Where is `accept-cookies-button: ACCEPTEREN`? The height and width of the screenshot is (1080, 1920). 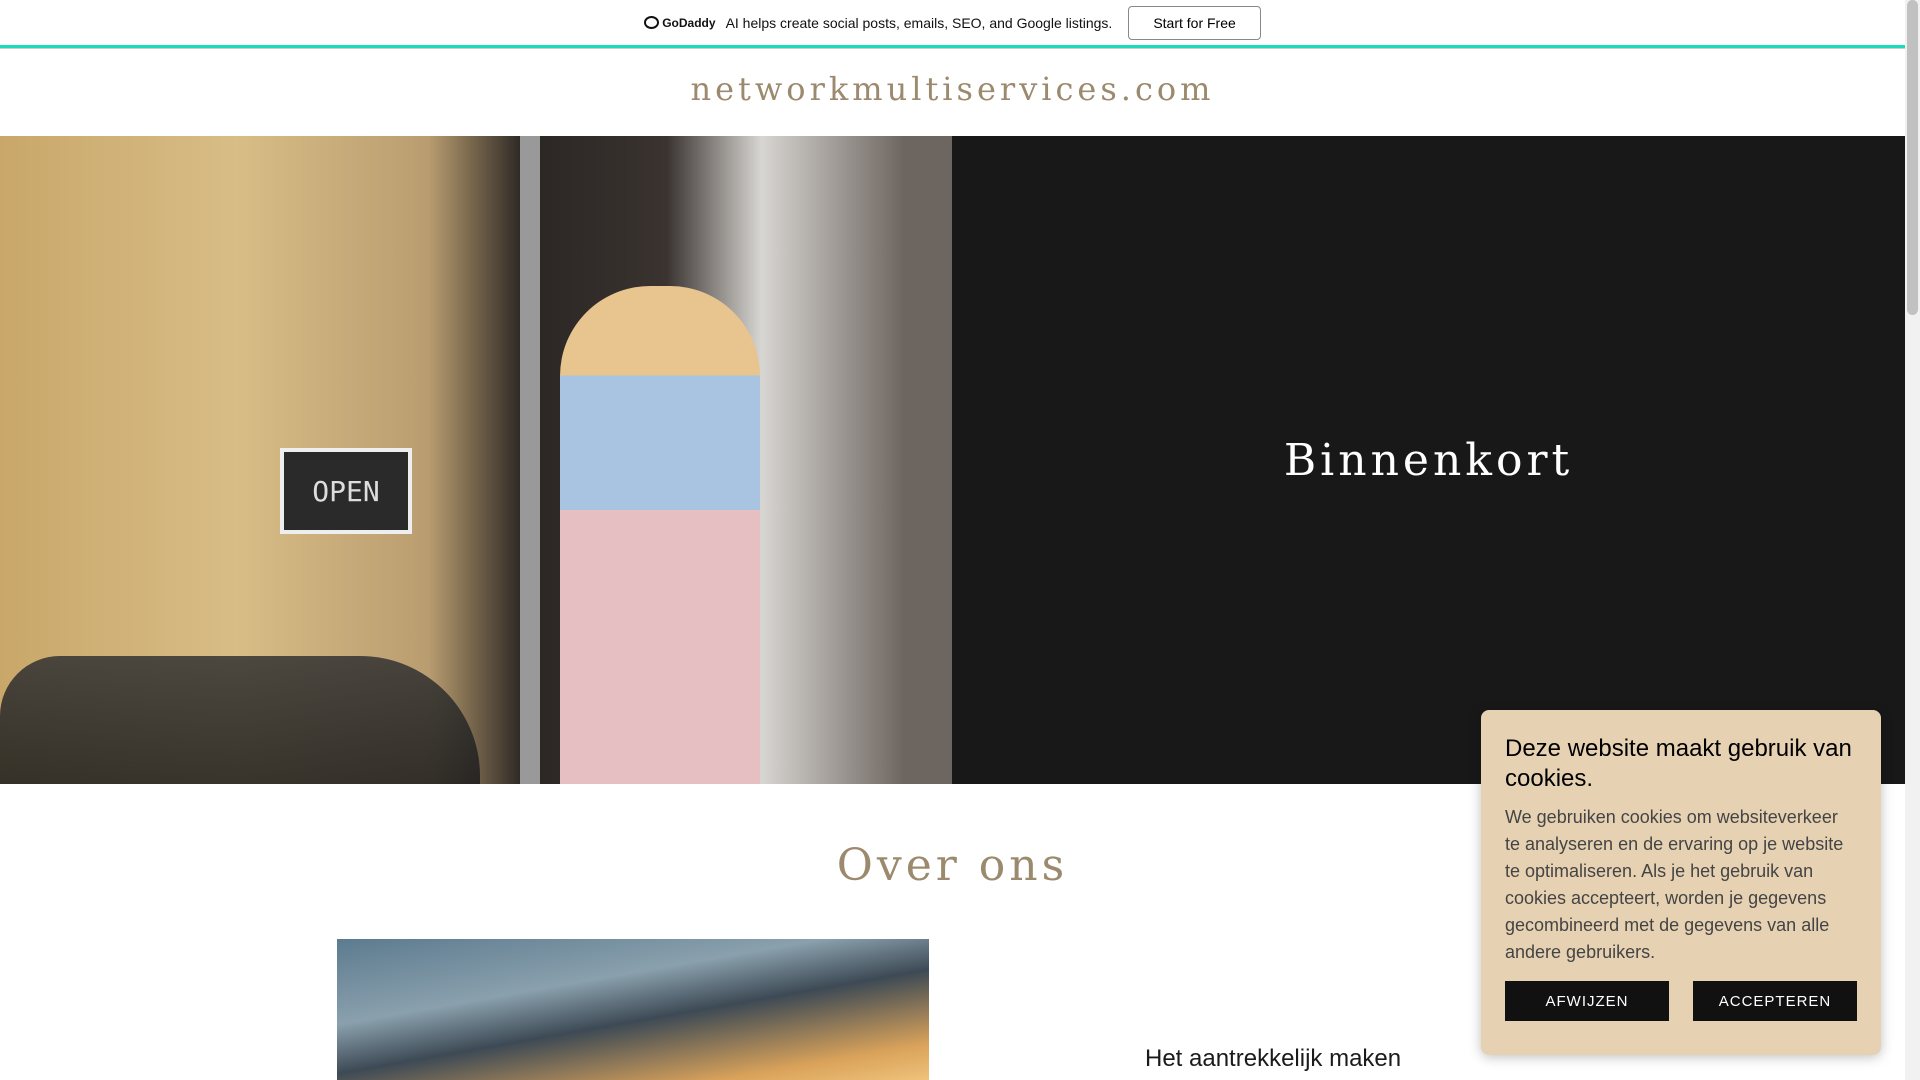 accept-cookies-button: ACCEPTEREN is located at coordinates (1775, 1001).